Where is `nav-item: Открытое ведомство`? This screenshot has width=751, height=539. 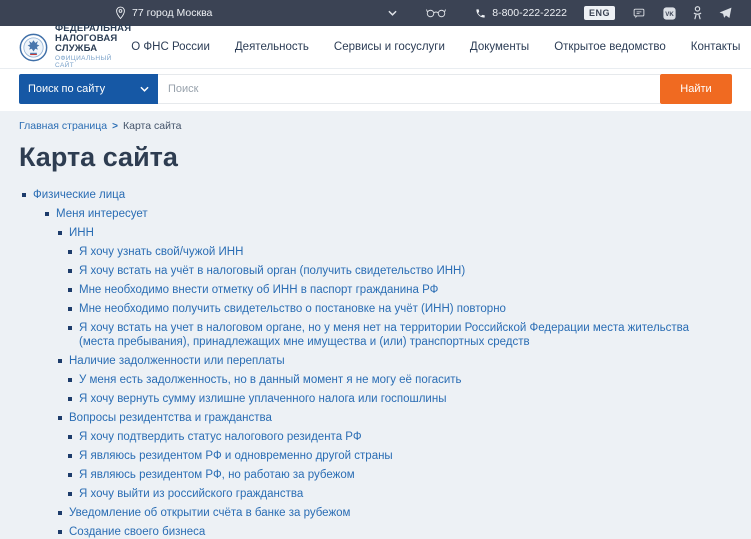 nav-item: Открытое ведомство is located at coordinates (610, 47).